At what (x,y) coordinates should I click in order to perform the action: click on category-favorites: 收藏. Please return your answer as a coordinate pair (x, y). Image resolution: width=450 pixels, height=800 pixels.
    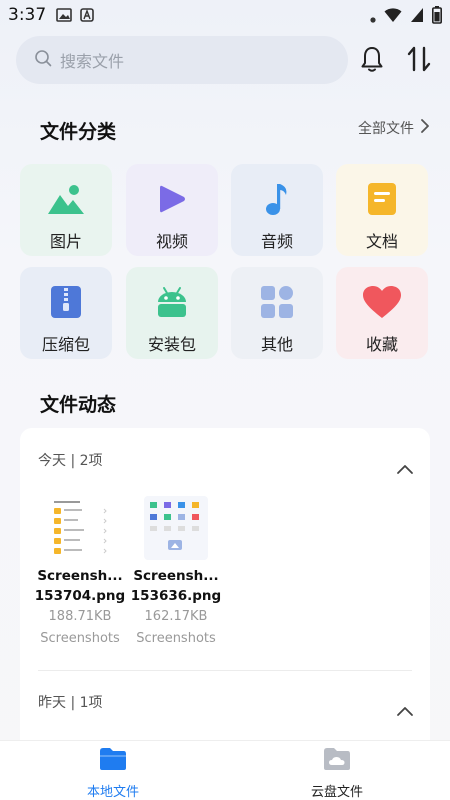
    Looking at the image, I should click on (382, 313).